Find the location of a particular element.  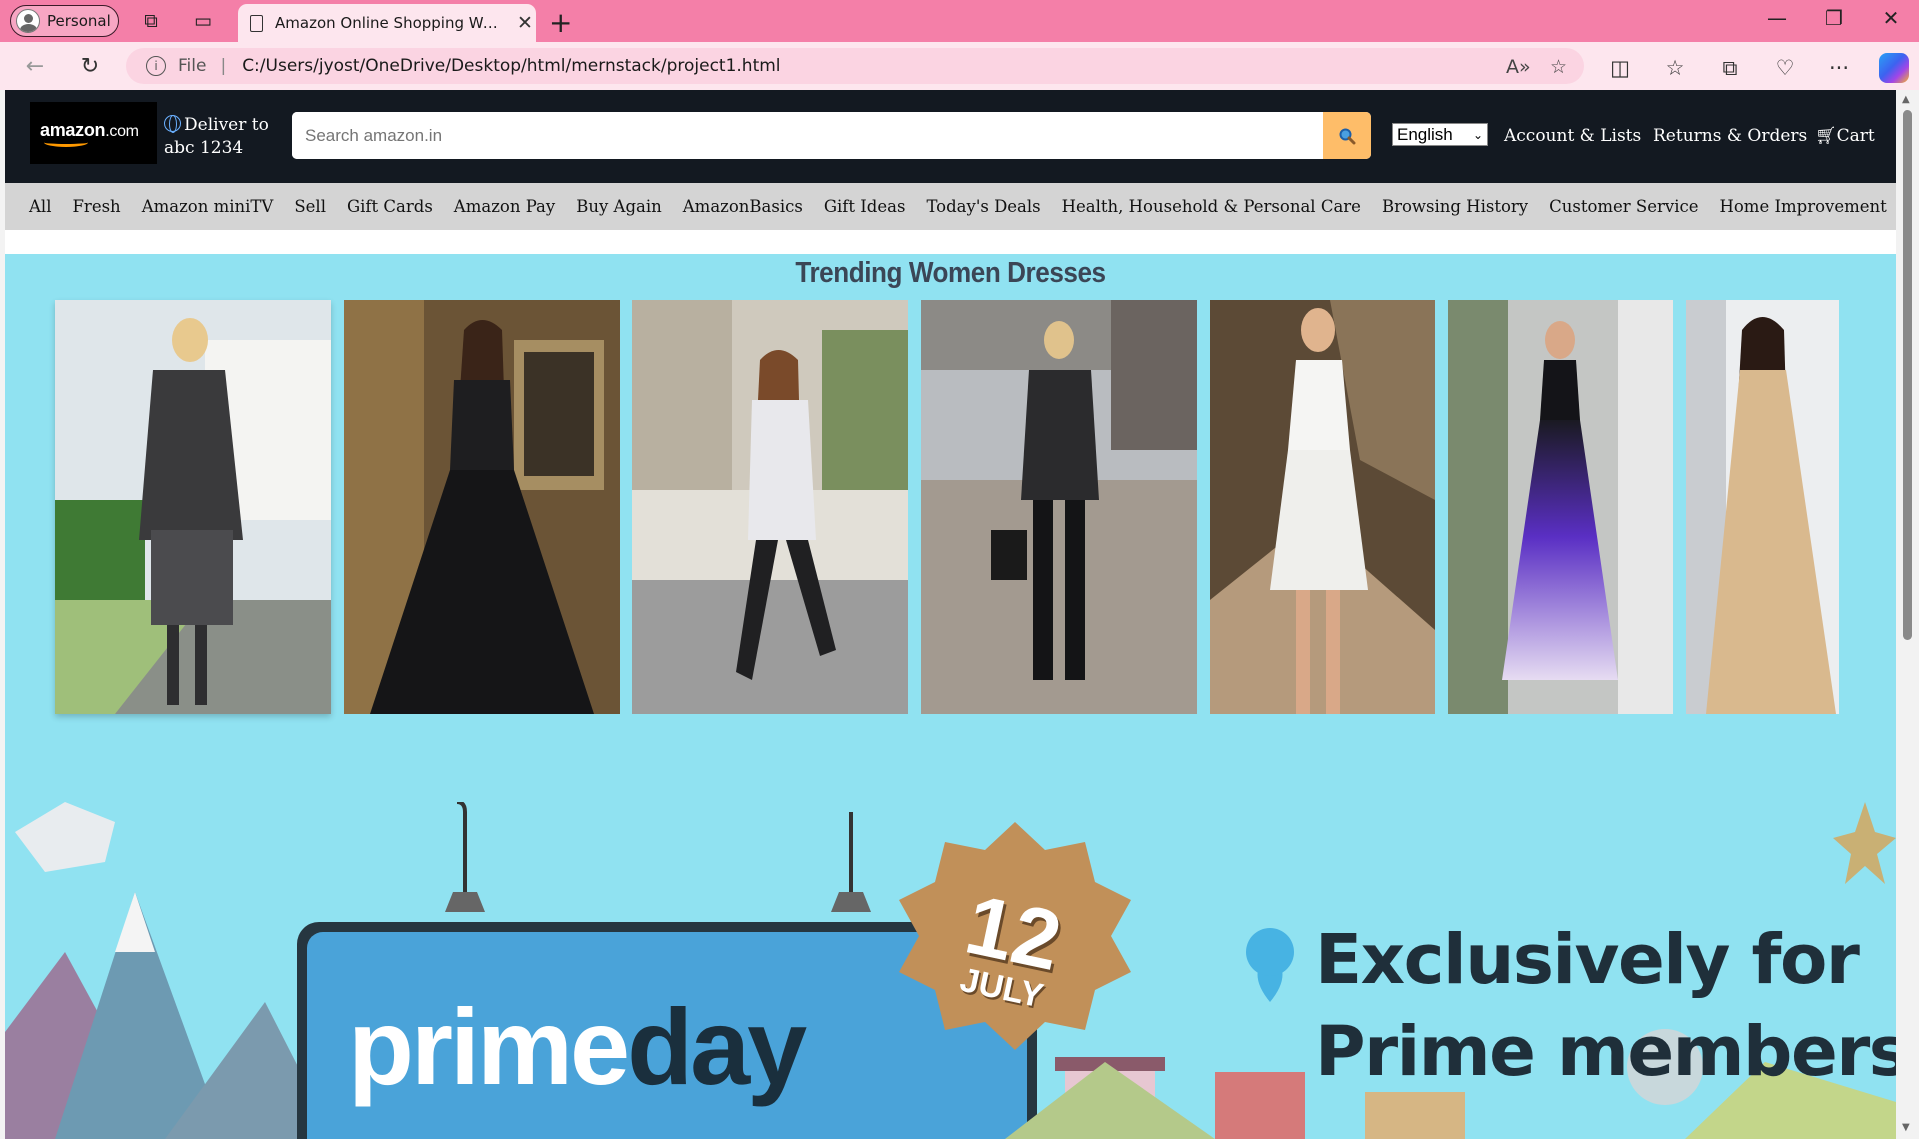

search-button is located at coordinates (1347, 135).